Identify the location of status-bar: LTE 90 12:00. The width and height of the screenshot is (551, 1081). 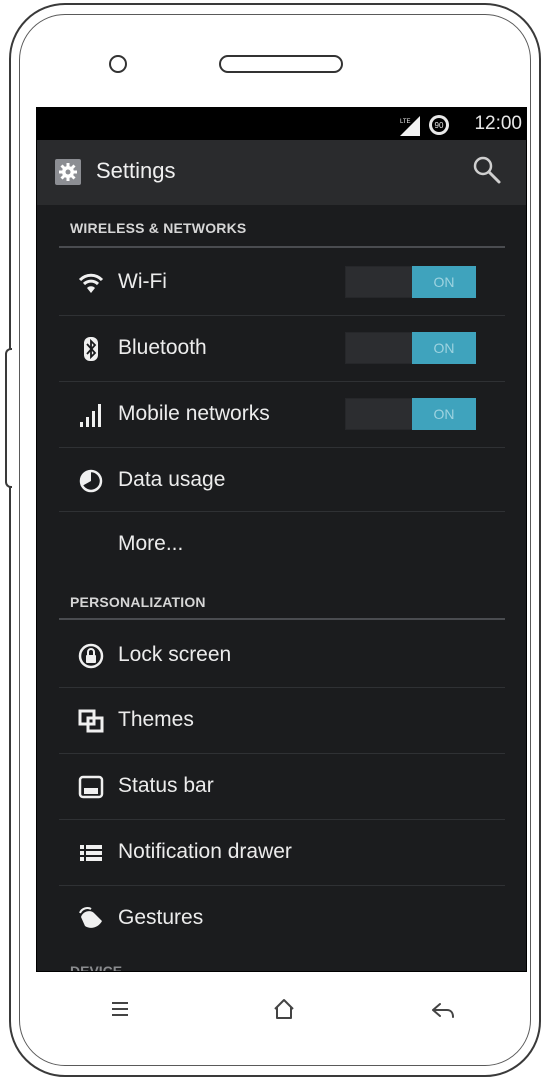
(281, 124).